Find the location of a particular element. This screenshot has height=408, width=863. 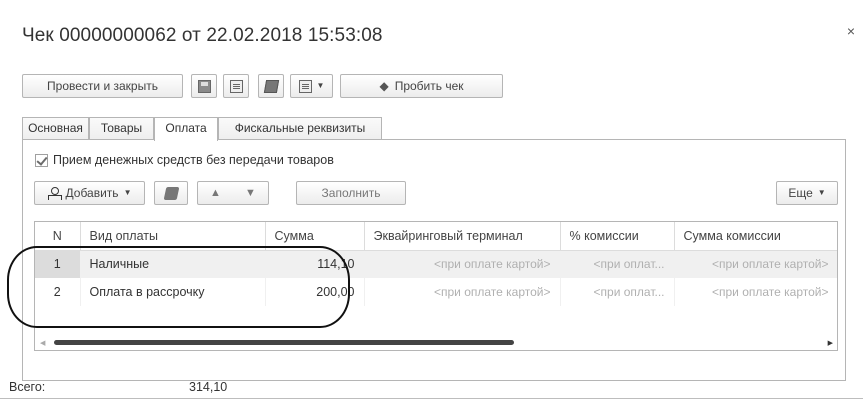

edit-button is located at coordinates (271, 86).